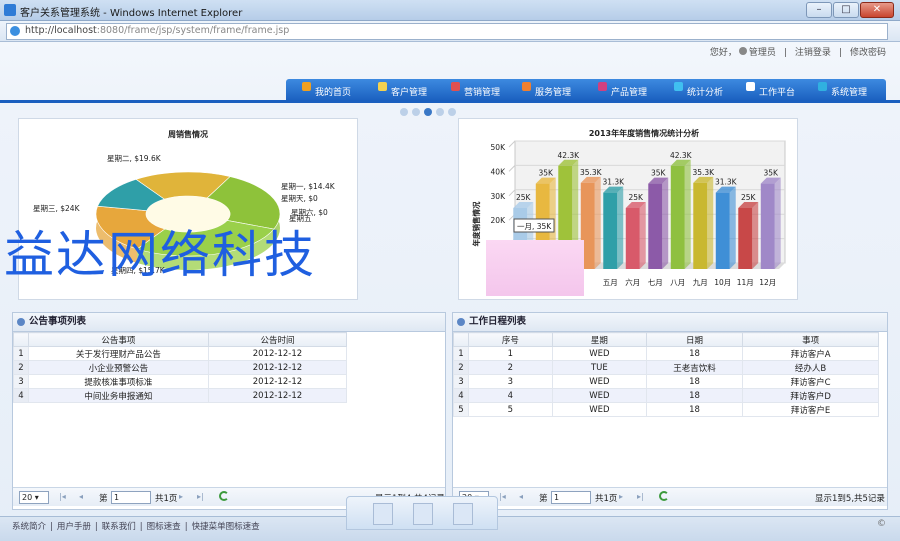  I want to click on notice-title: 公告事项列表, so click(58, 321).